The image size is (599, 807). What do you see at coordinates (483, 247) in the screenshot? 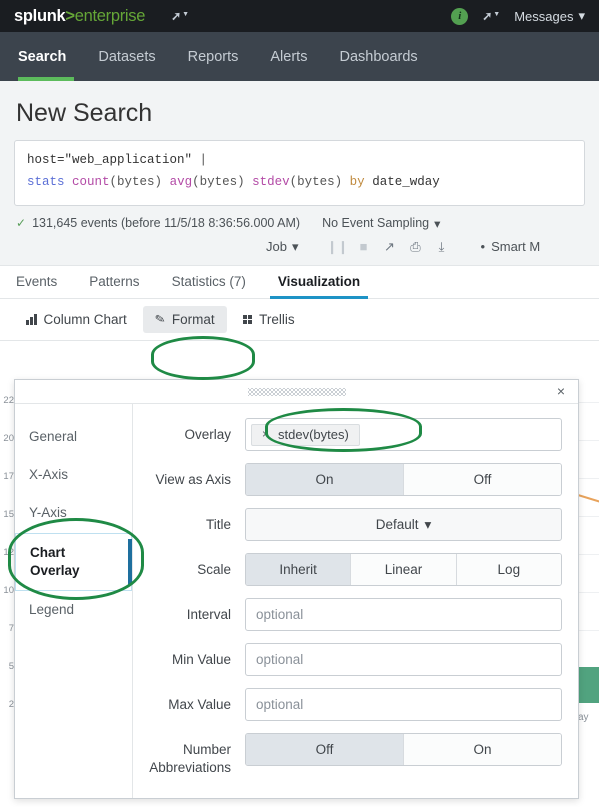
I see `lightbulb-icon: •` at bounding box center [483, 247].